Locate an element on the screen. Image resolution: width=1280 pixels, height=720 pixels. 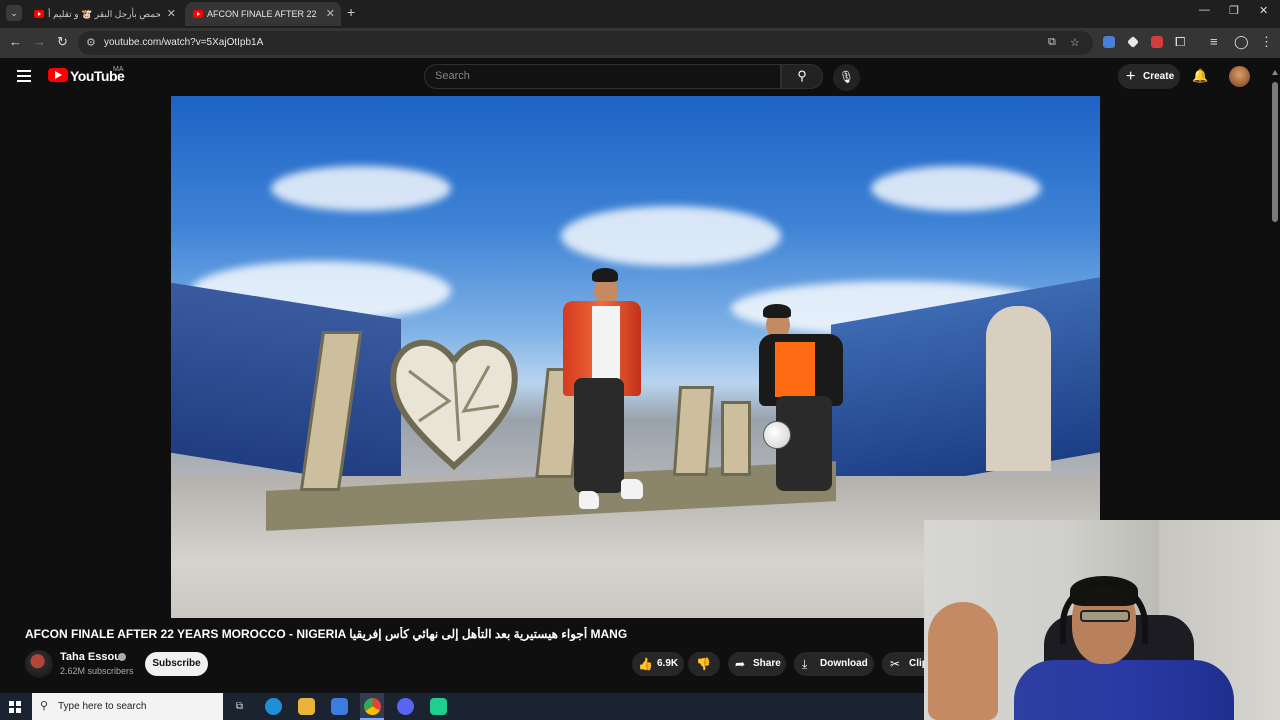
player-beanie is located at coordinates (777, 311).